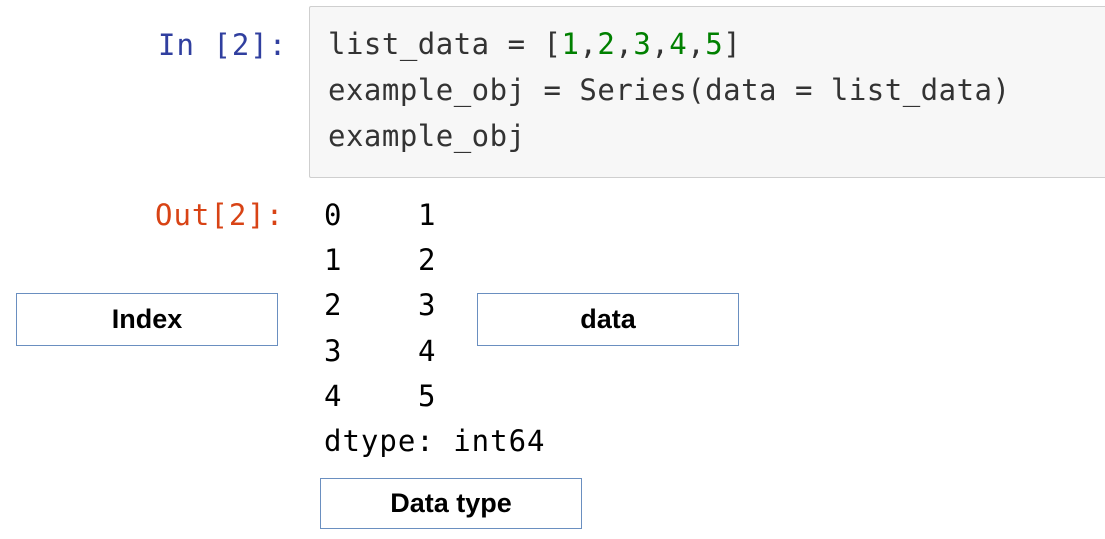 The height and width of the screenshot is (539, 1105). I want to click on series-index: 1, so click(333, 260).